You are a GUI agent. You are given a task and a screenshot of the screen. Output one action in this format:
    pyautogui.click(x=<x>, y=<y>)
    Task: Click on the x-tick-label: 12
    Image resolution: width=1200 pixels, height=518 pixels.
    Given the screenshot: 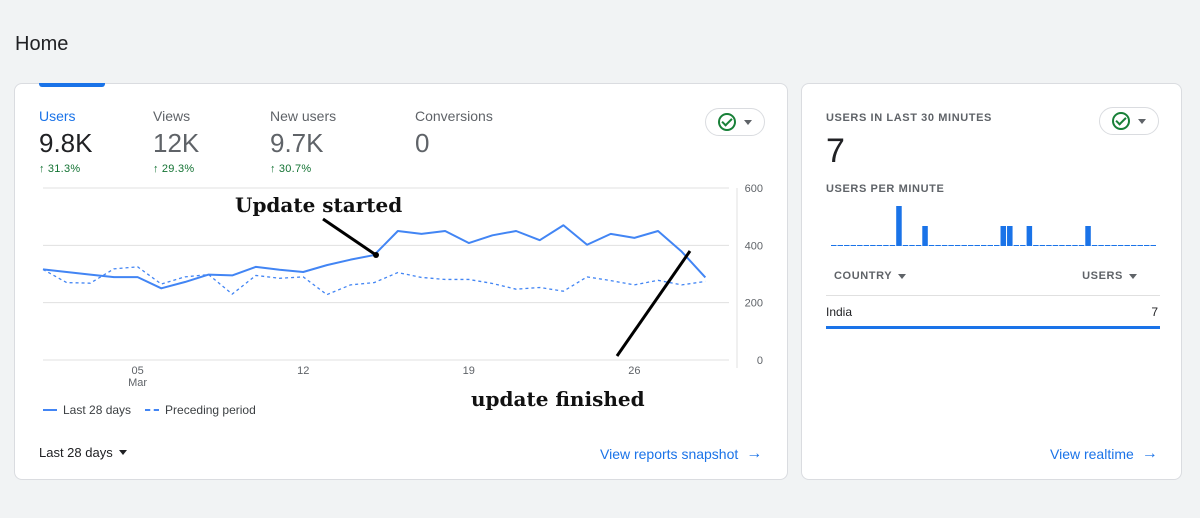 What is the action you would take?
    pyautogui.click(x=303, y=371)
    